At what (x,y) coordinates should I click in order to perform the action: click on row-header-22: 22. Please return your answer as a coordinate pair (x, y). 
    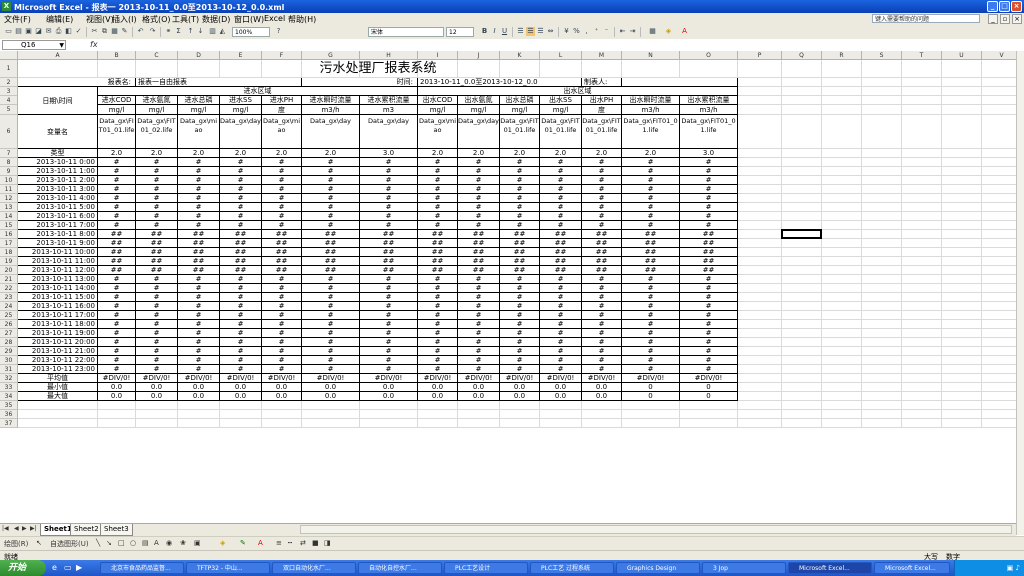
    Looking at the image, I should click on (9, 288).